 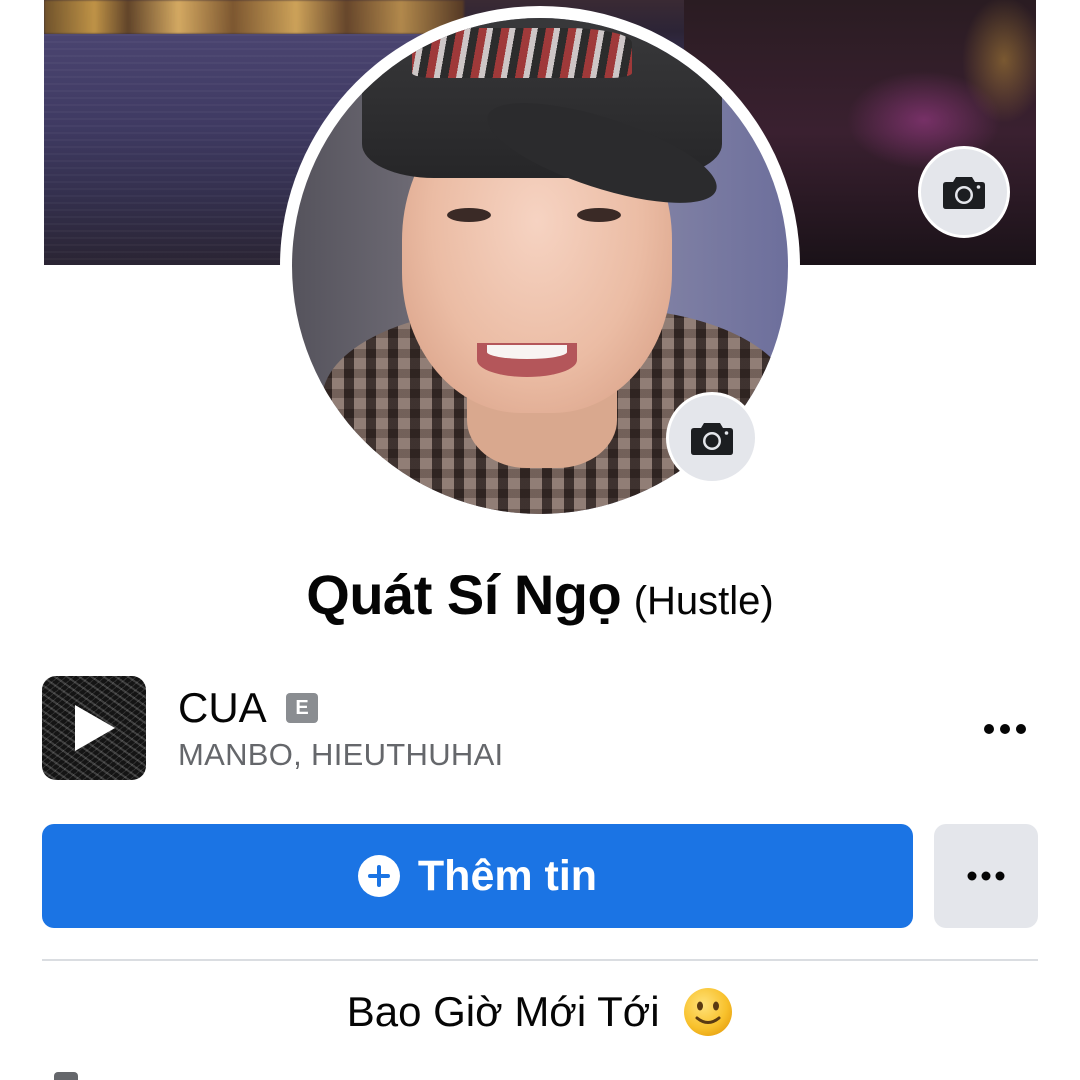 I want to click on avatar-eye-right, so click(x=599, y=215).